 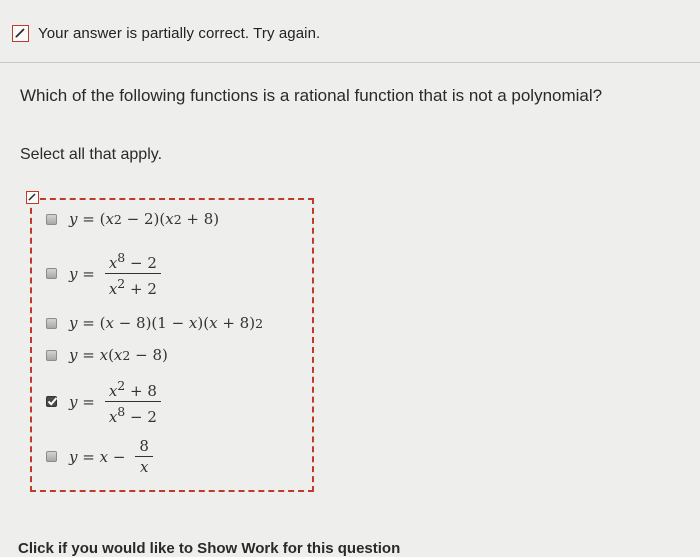 What do you see at coordinates (118, 355) in the screenshot?
I see `option-4-formula: y = x(x 2 − 8)` at bounding box center [118, 355].